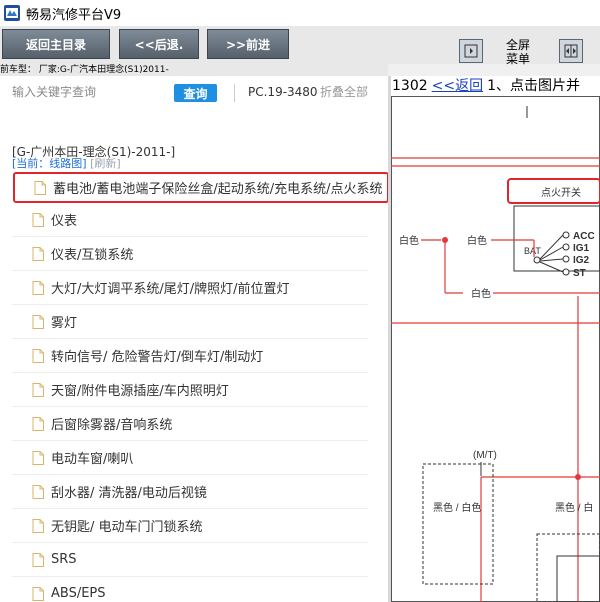  What do you see at coordinates (64, 221) in the screenshot?
I see `list-item-label: 仪表` at bounding box center [64, 221].